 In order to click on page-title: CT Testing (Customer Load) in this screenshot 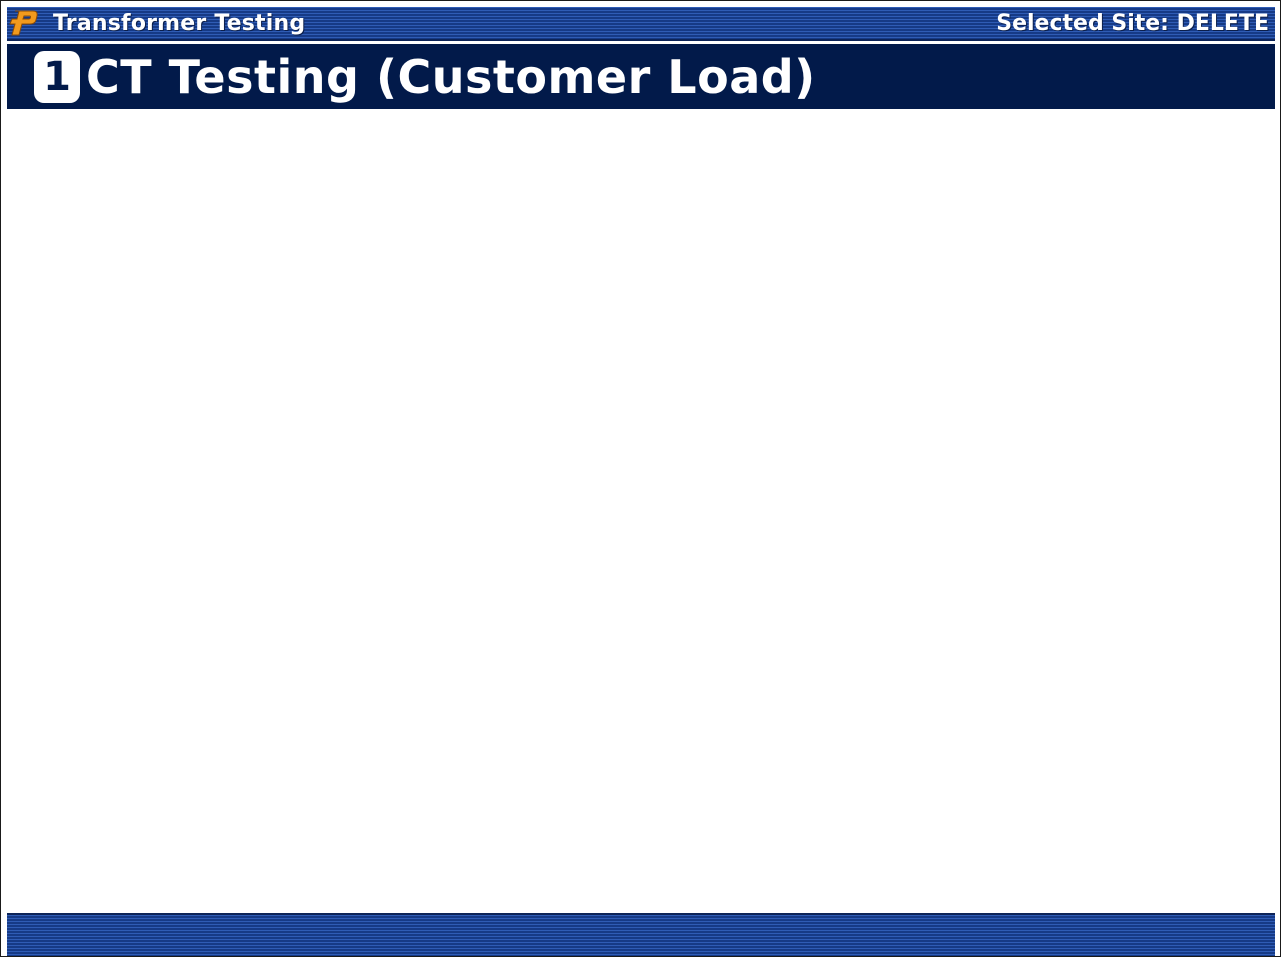, I will do `click(451, 76)`.